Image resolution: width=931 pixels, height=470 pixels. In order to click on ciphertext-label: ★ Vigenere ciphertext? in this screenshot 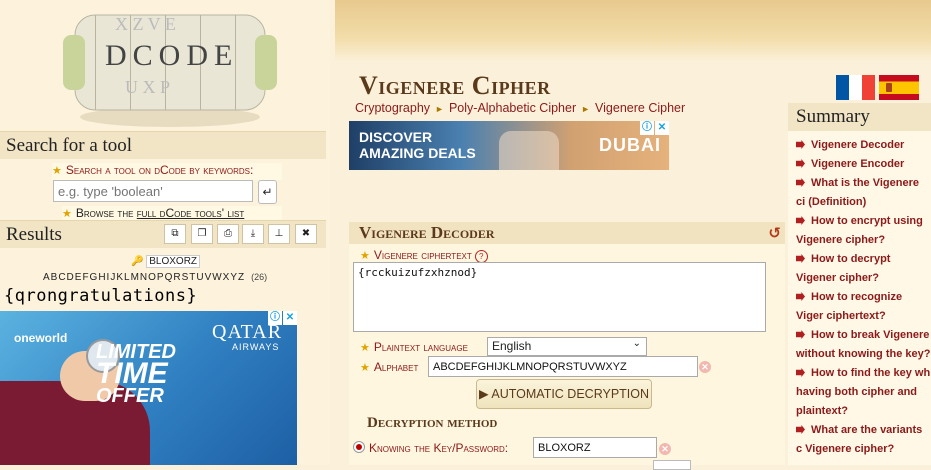, I will do `click(424, 255)`.